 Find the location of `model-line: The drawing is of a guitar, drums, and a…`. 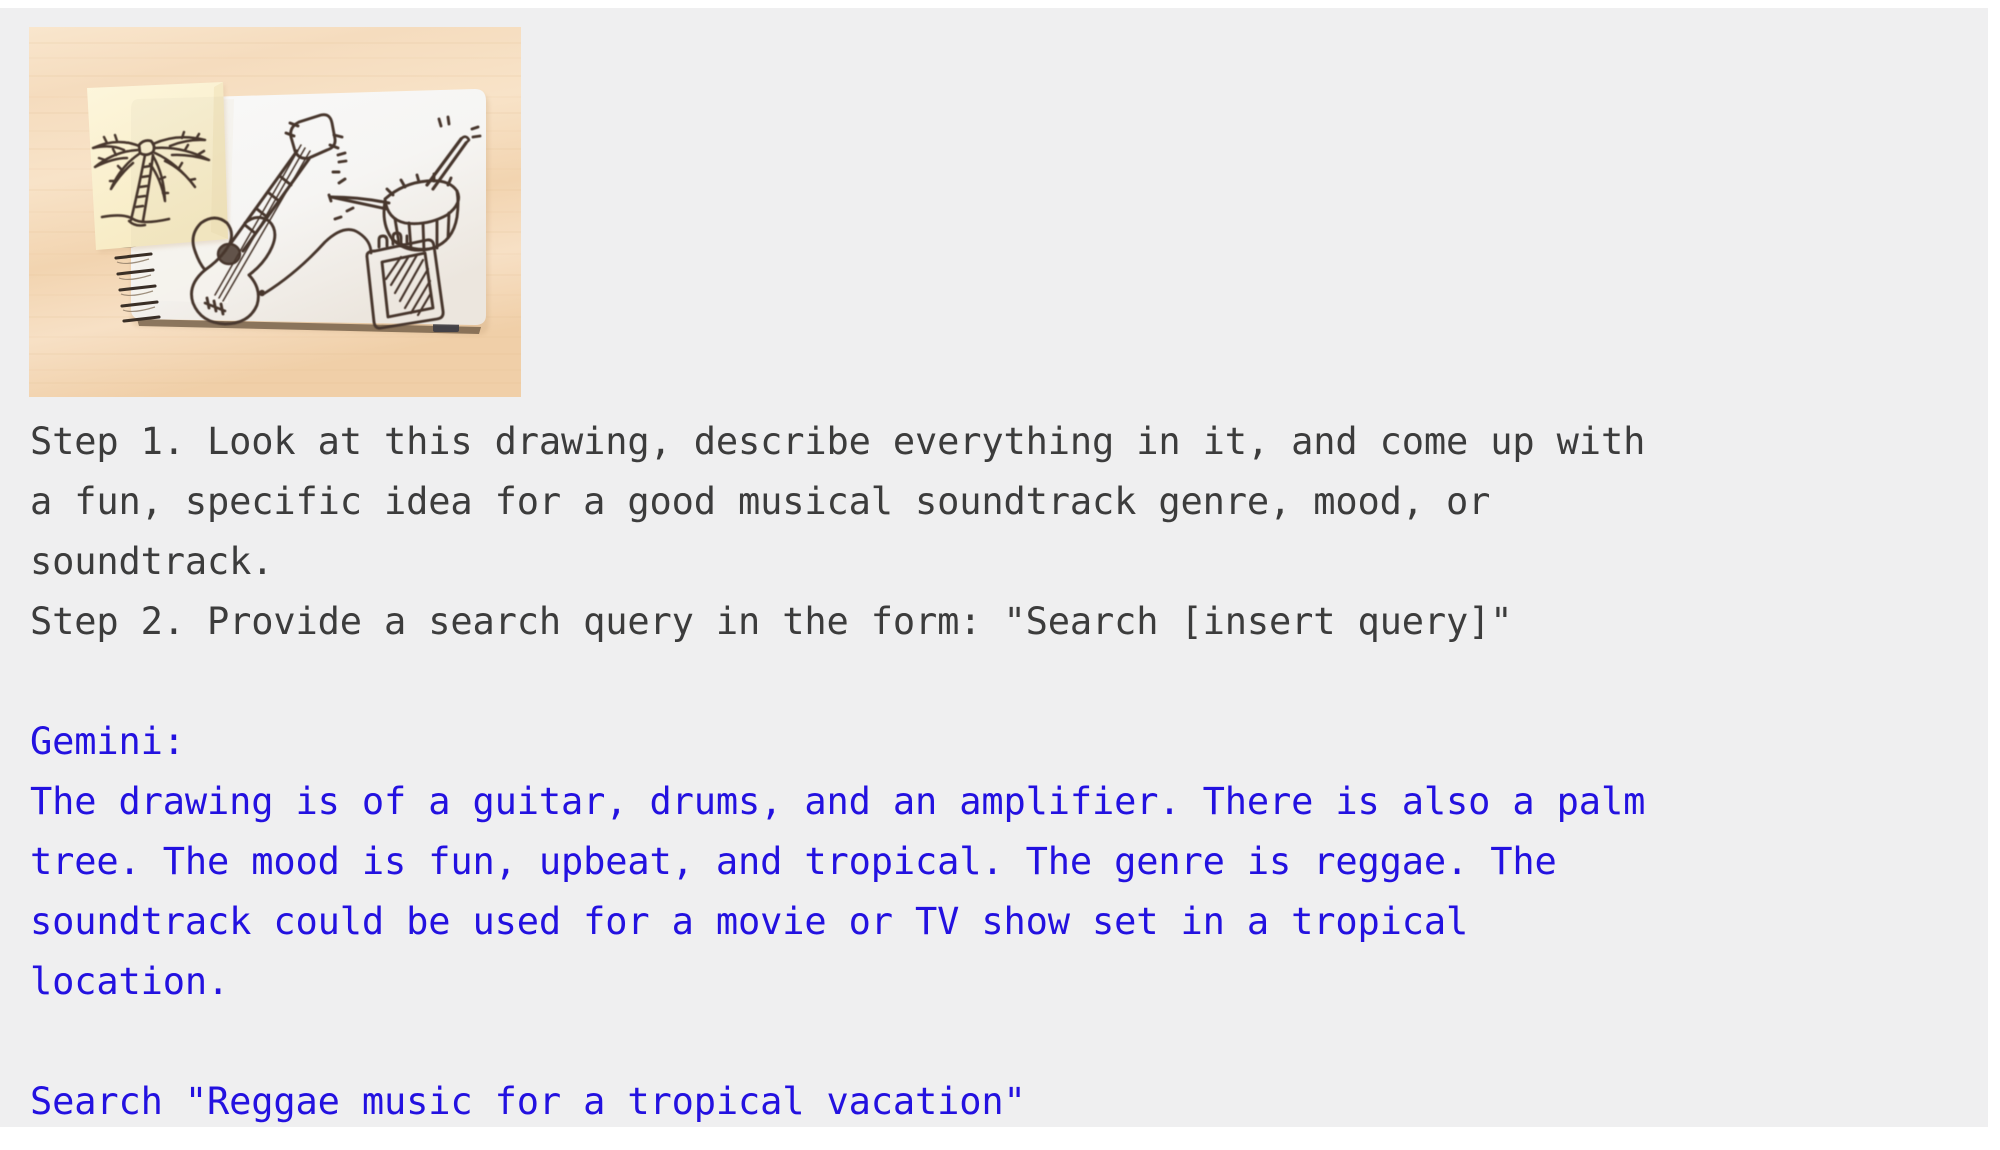

model-line: The drawing is of a guitar, drums, and a… is located at coordinates (838, 801).